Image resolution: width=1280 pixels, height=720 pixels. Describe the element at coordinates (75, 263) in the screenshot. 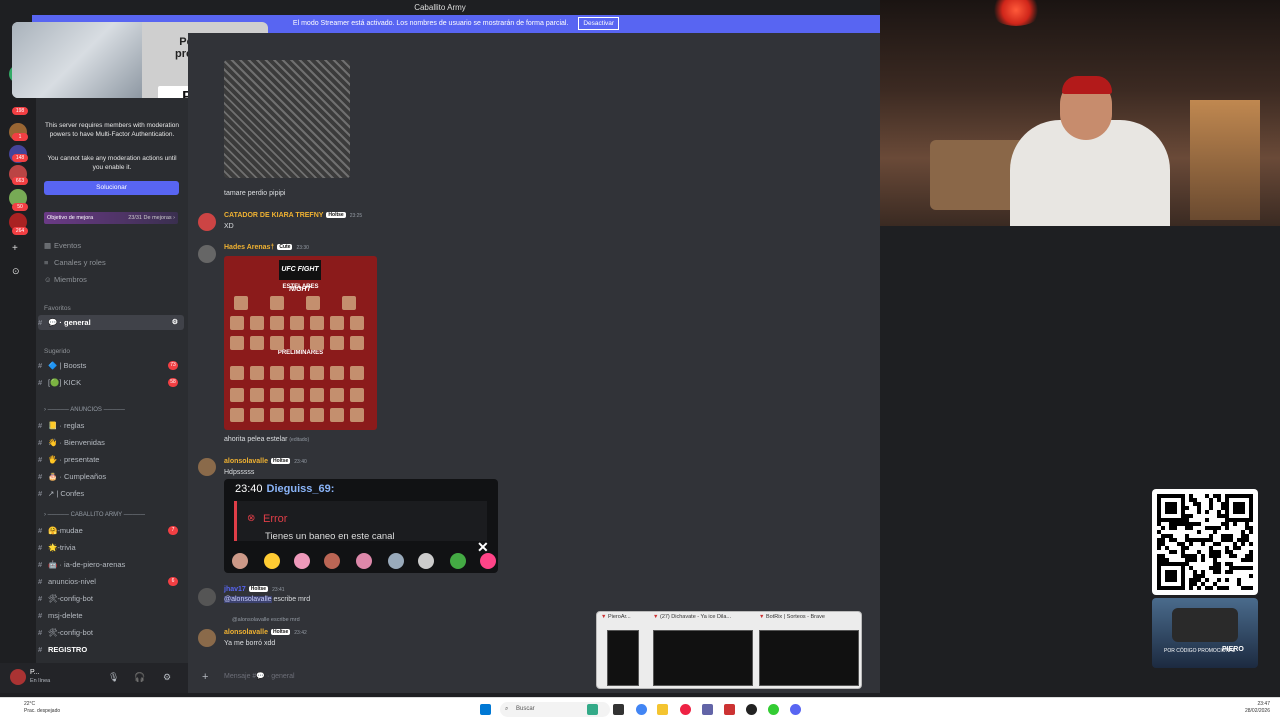

I see `sidebar-link-channels-roles: ≡ Canales y roles` at that location.